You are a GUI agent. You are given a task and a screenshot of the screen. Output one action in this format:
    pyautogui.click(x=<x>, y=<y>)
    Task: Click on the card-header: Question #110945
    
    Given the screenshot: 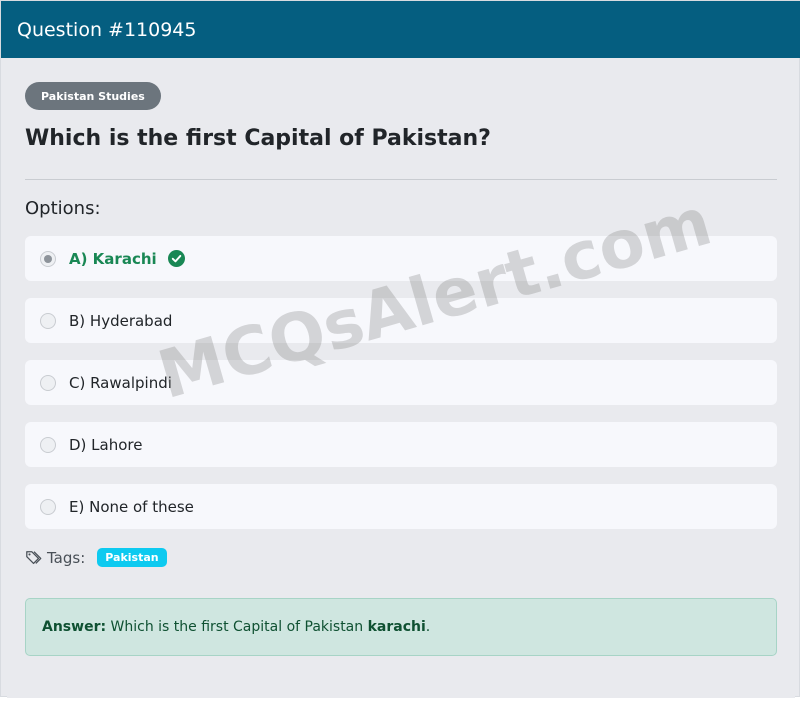 What is the action you would take?
    pyautogui.click(x=400, y=29)
    